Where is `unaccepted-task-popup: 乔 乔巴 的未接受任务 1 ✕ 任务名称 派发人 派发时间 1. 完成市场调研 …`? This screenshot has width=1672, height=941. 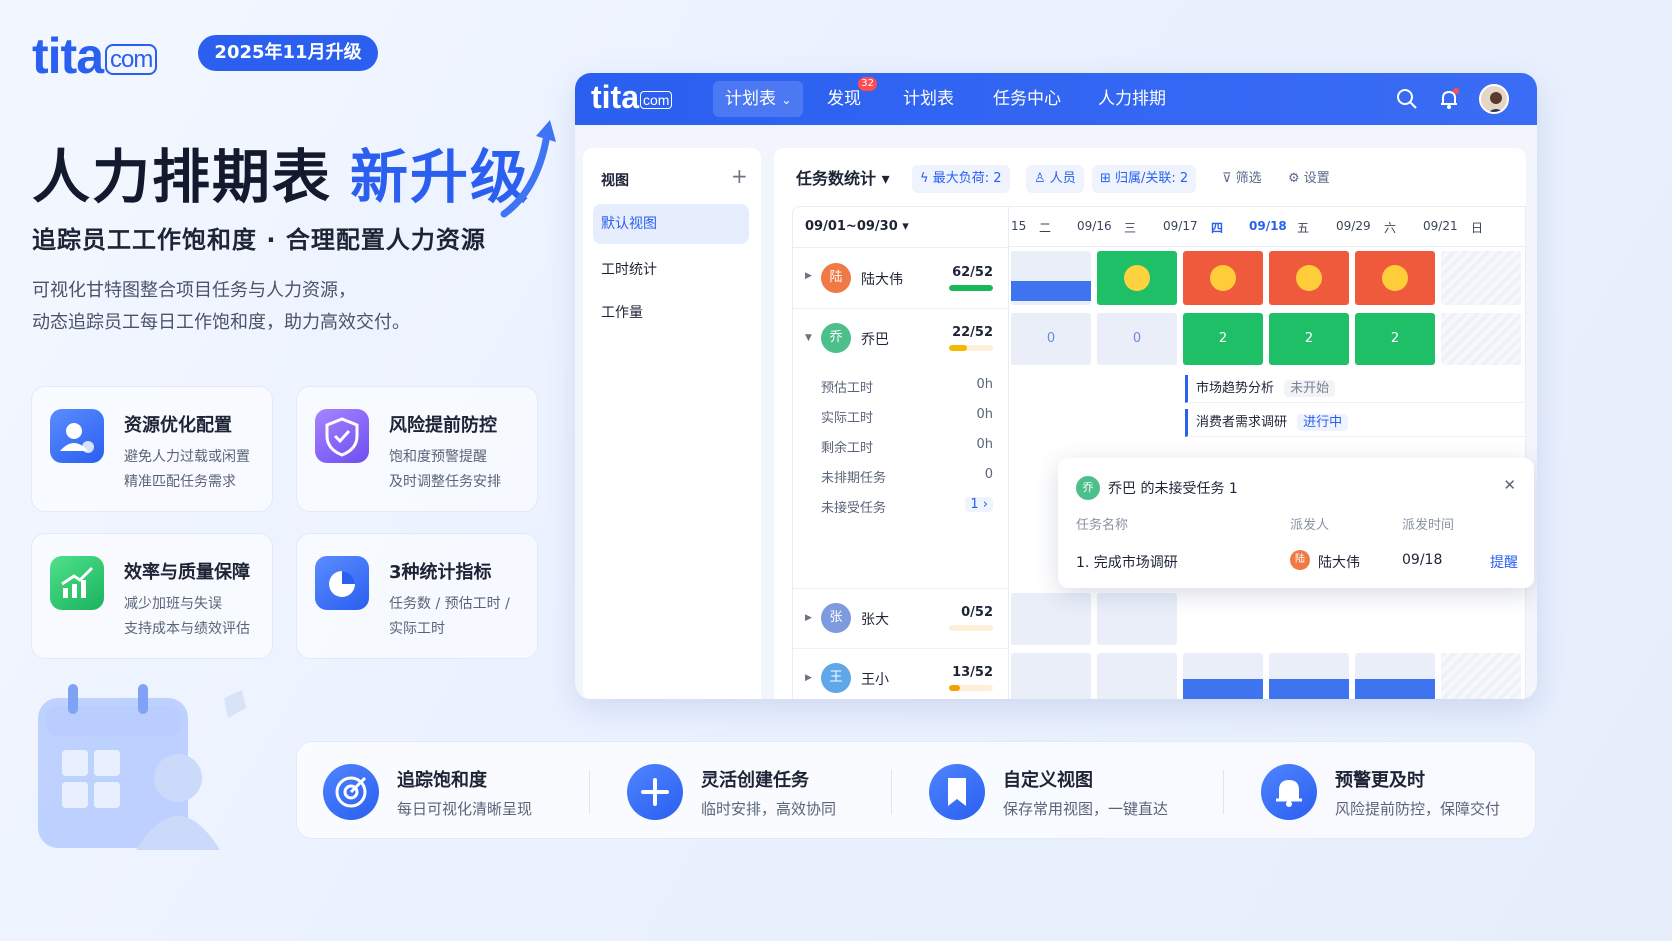 unaccepted-task-popup: 乔 乔巴 的未接受任务 1 ✕ 任务名称 派发人 派发时间 1. 完成市场调研 … is located at coordinates (1296, 523).